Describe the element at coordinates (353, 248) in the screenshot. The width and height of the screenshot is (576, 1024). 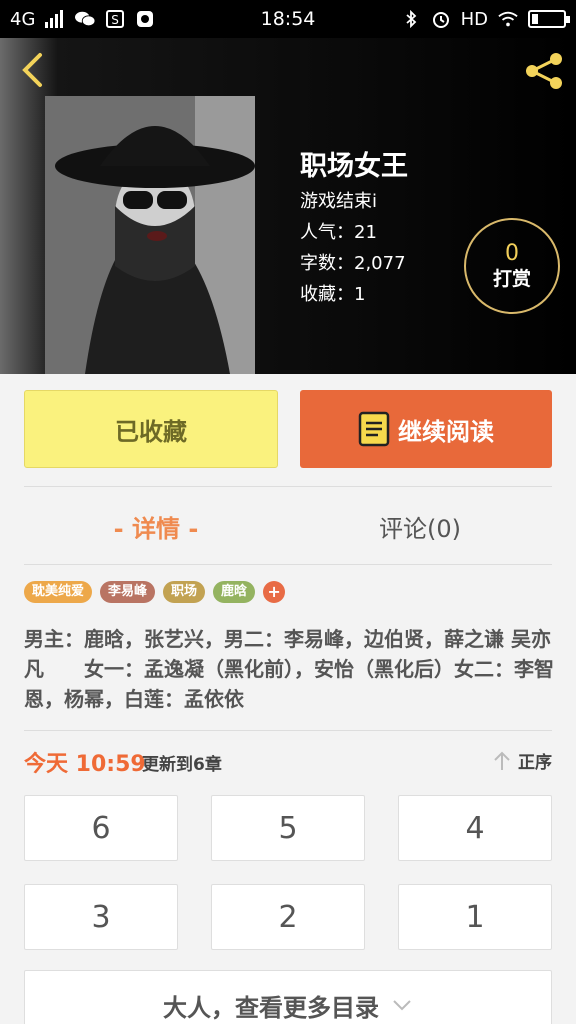
I see `book-meta: 游戏结束i 人气：21 字数：2,077 收藏：1` at that location.